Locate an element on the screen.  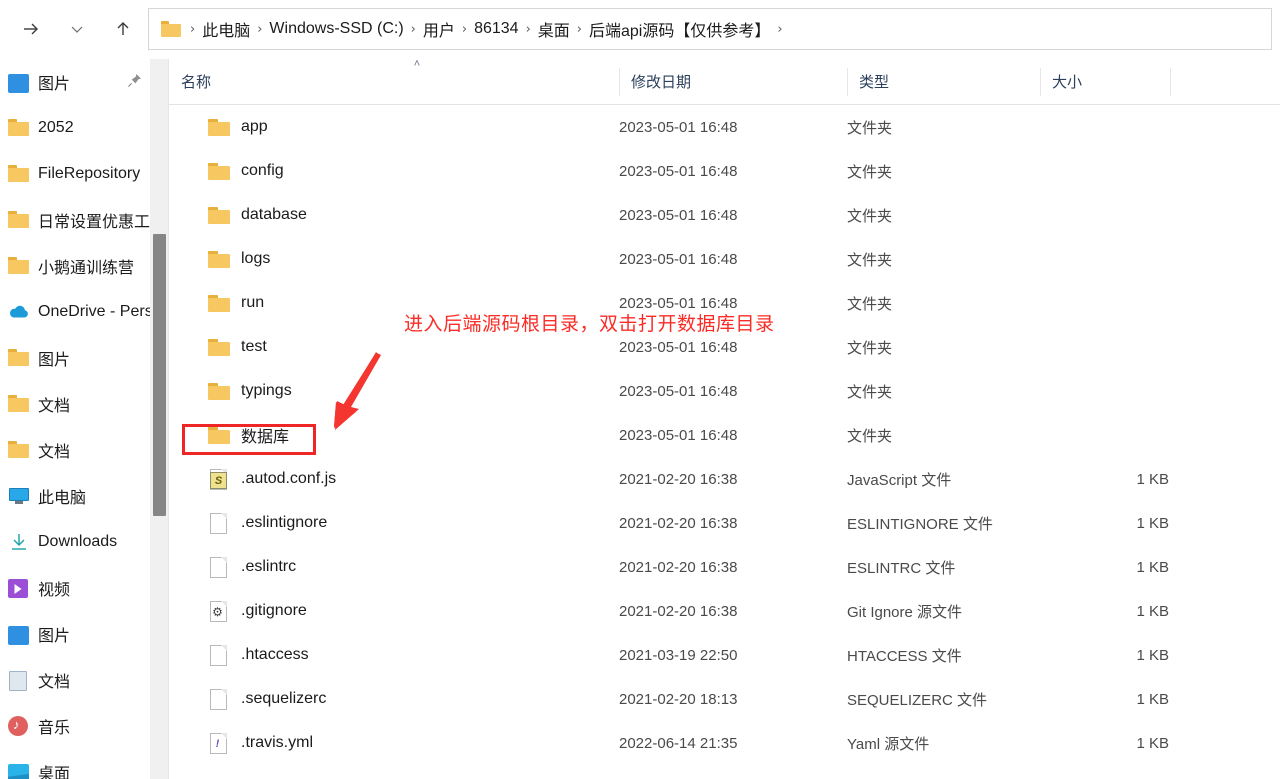
pictures-icon is located at coordinates (19, 82).